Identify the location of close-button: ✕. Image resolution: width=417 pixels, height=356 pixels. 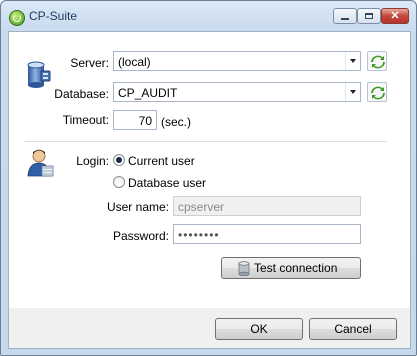
(395, 16).